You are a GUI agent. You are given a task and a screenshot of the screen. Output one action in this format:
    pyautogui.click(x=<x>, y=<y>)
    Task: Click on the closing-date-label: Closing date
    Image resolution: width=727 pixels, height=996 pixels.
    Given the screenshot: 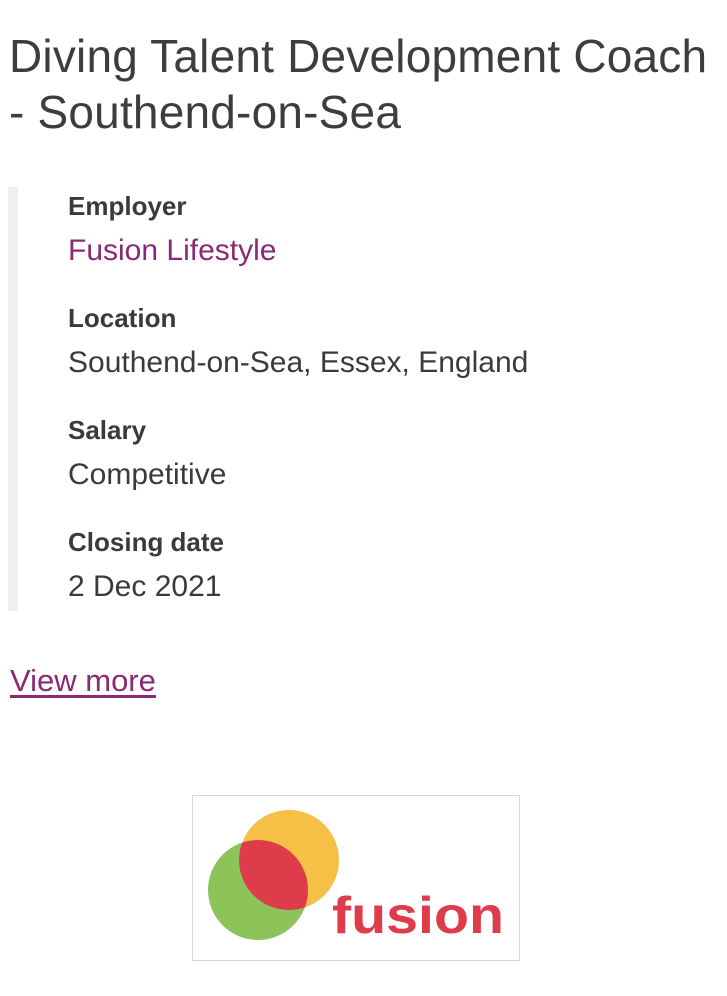 What is the action you would take?
    pyautogui.click(x=146, y=542)
    